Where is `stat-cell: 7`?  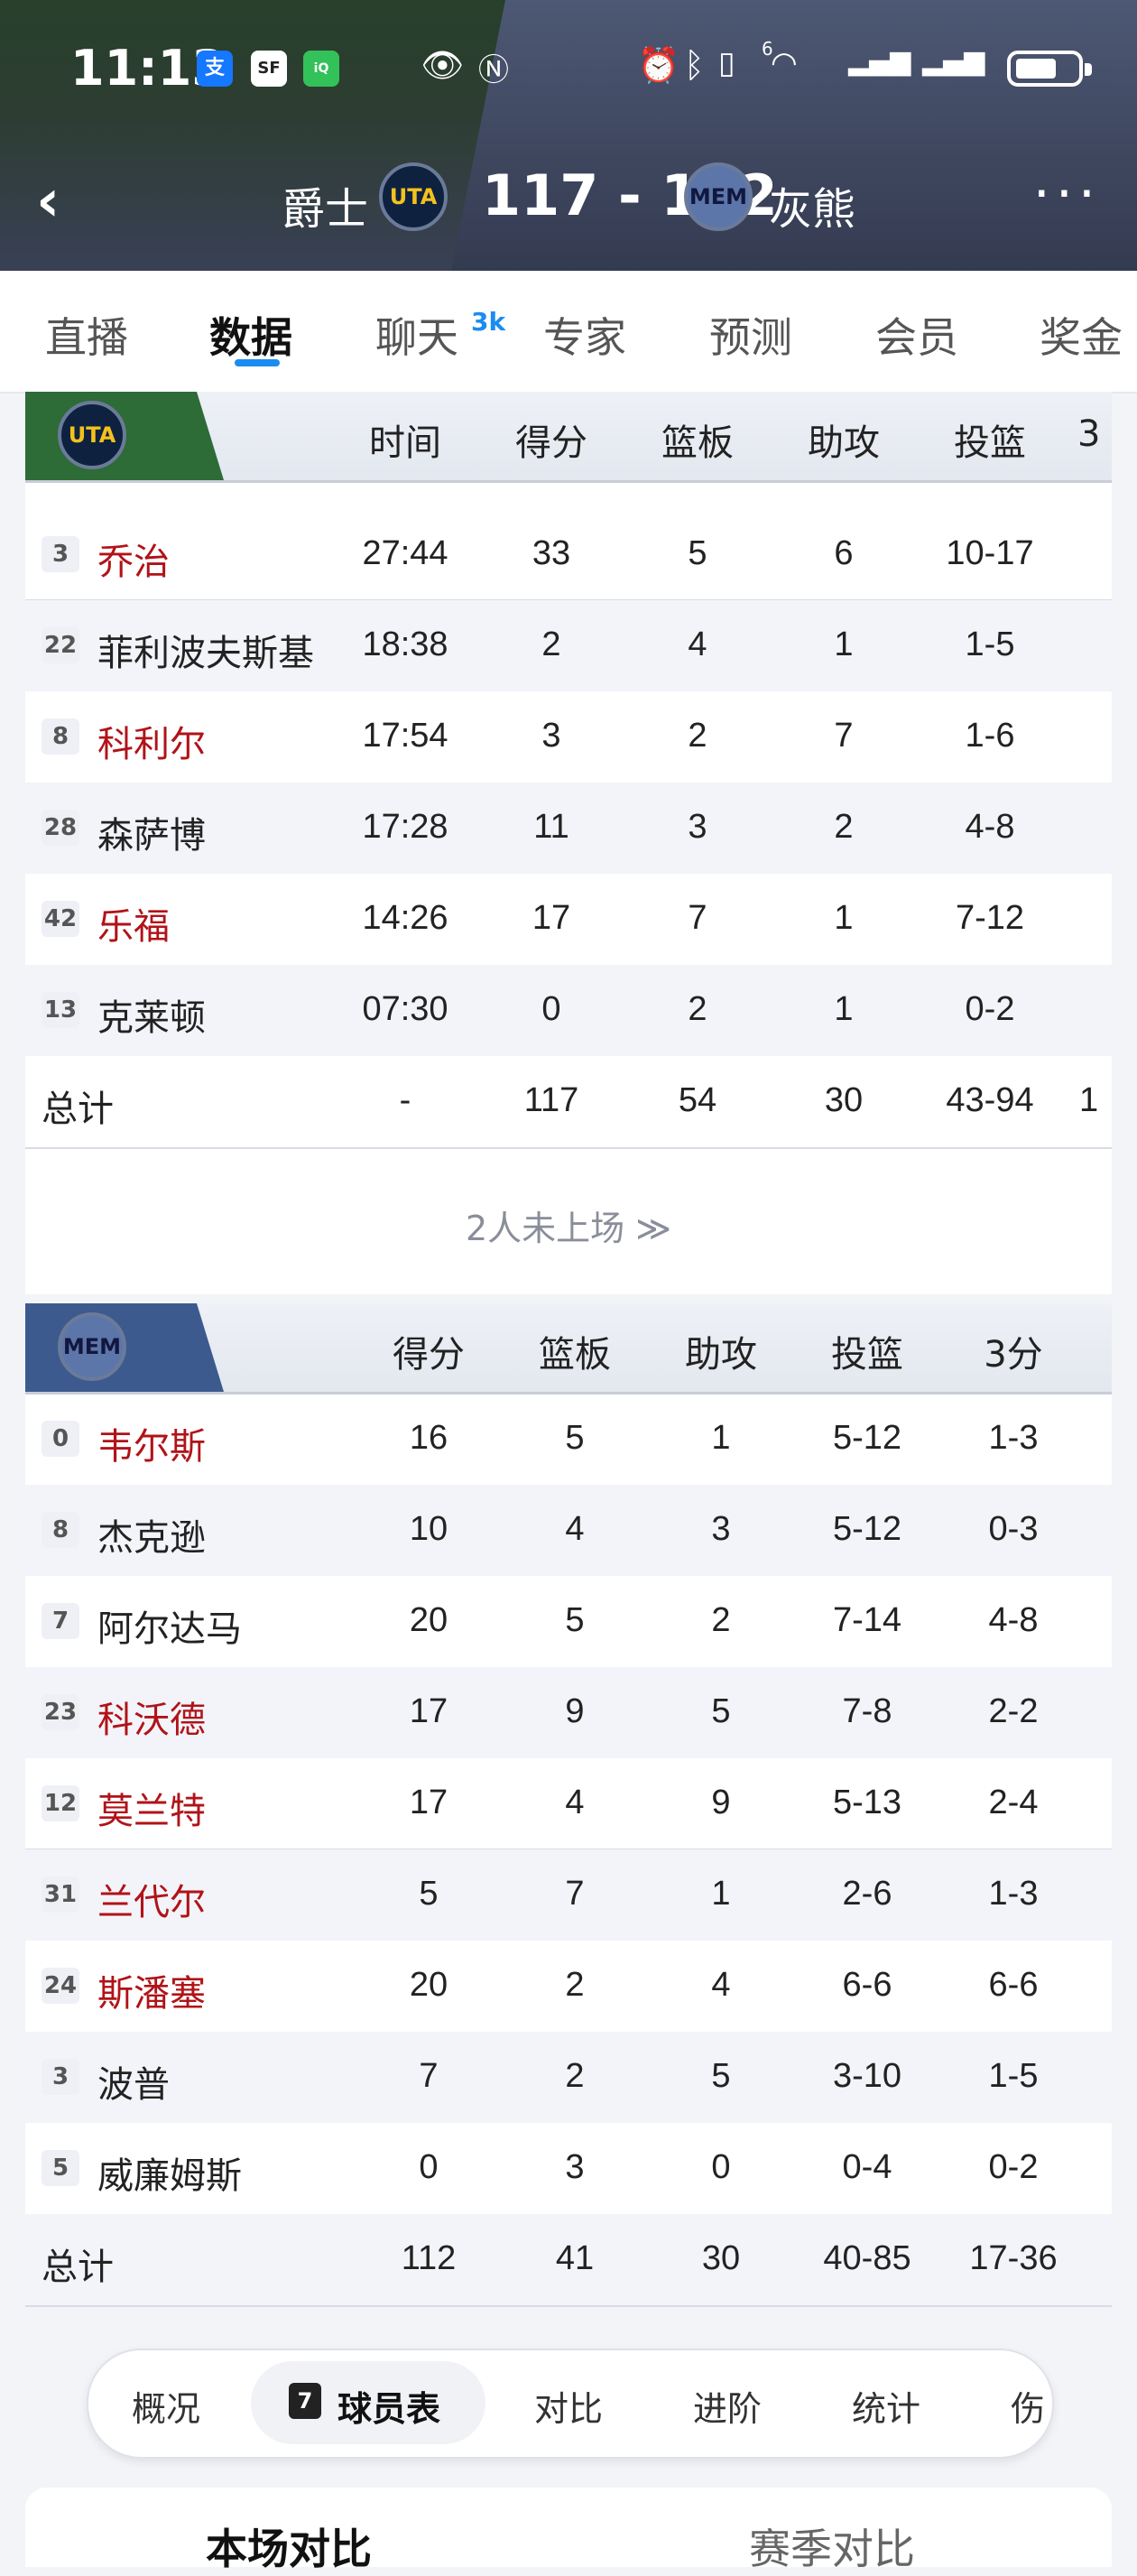
stat-cell: 7 is located at coordinates (429, 2076).